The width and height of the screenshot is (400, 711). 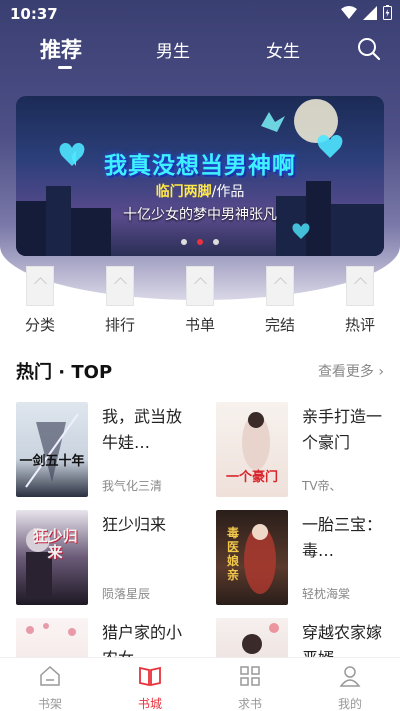 What do you see at coordinates (150, 687) in the screenshot?
I see `nav-bookstore: 书城` at bounding box center [150, 687].